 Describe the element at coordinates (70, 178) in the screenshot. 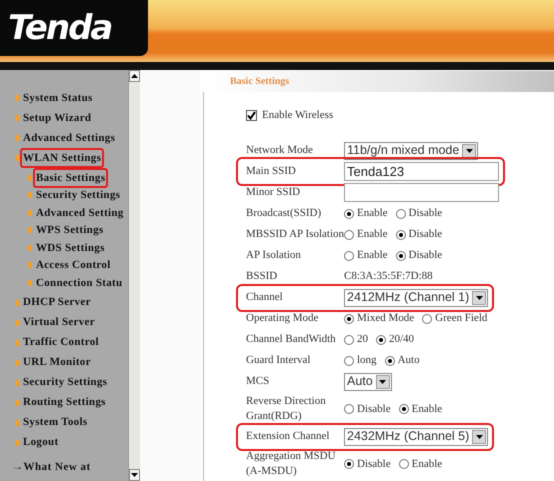

I see `nav-link: Basic Settings` at that location.